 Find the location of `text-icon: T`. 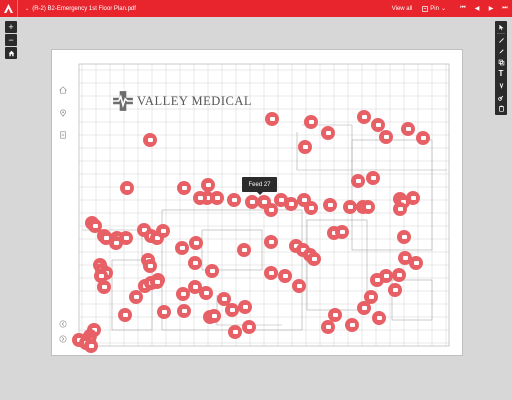

text-icon: T is located at coordinates (501, 74).